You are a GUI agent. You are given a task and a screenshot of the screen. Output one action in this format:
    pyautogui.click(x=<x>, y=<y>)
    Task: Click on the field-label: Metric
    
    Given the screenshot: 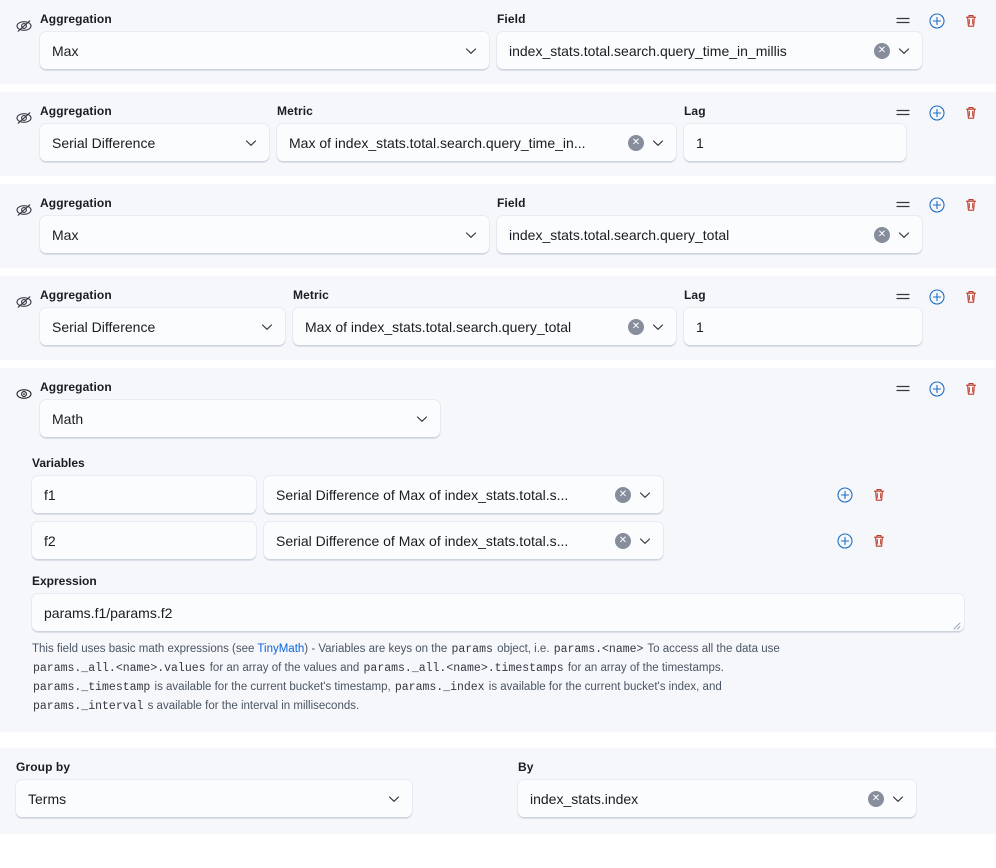 What is the action you would take?
    pyautogui.click(x=311, y=295)
    